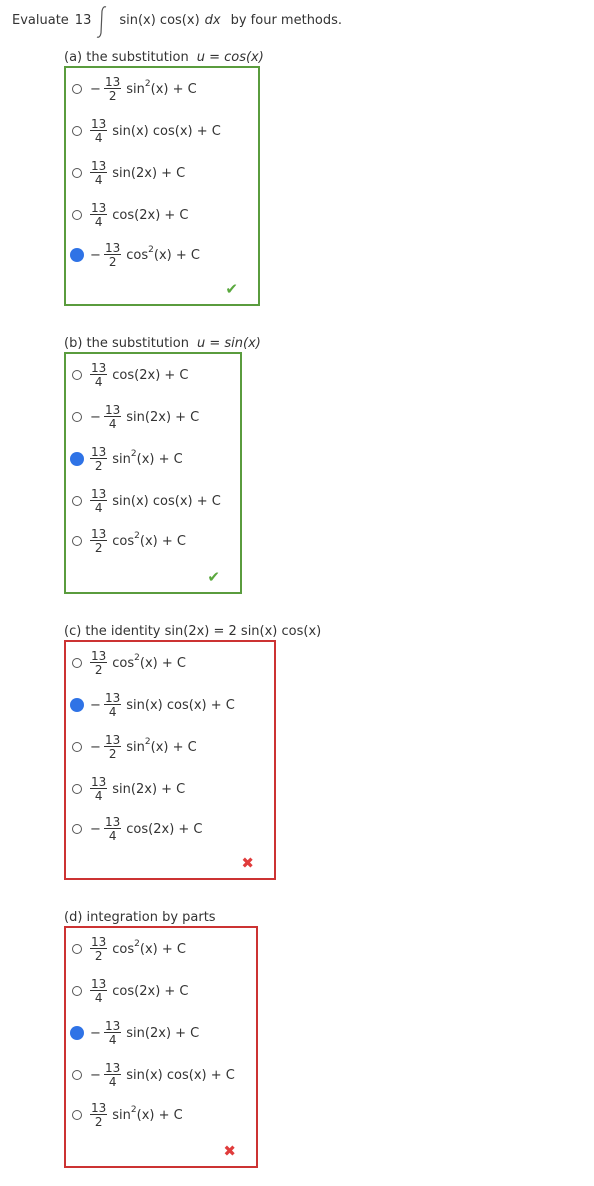 This screenshot has height=1186, width=594. What do you see at coordinates (40, 20) in the screenshot?
I see `question-prefix: Evaluate` at bounding box center [40, 20].